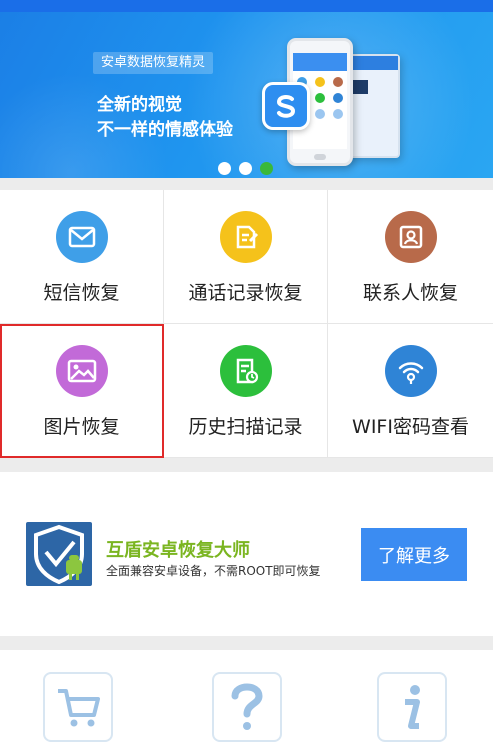  I want to click on wifi-icon, so click(410, 371).